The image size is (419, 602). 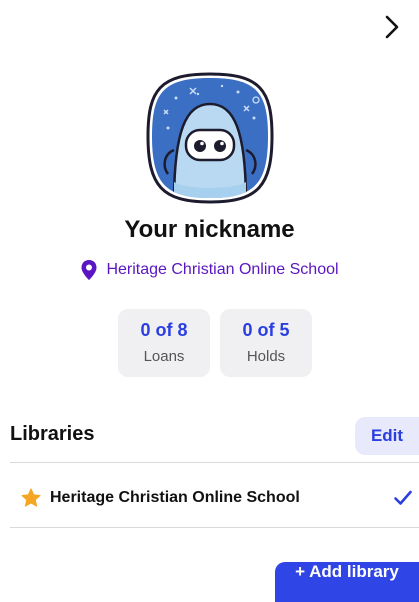 I want to click on robot-avatar-icon, so click(x=210, y=138).